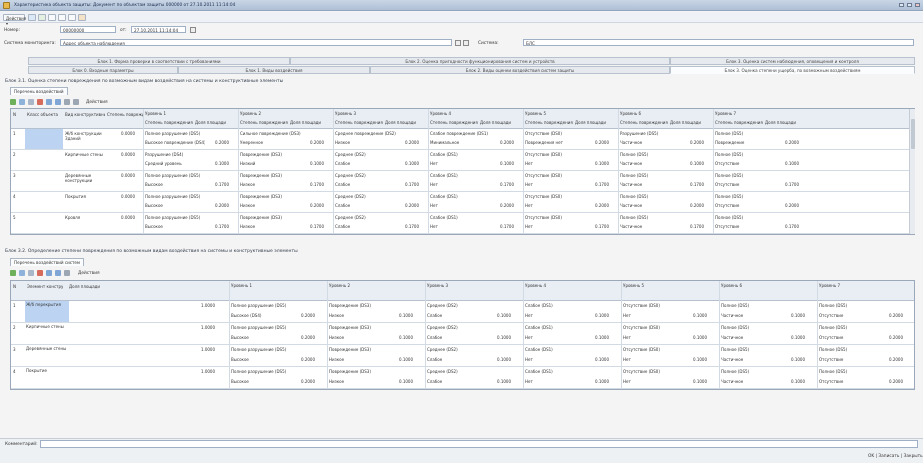 This screenshot has width=923, height=463. What do you see at coordinates (52, 17) in the screenshot?
I see `print-icon` at bounding box center [52, 17].